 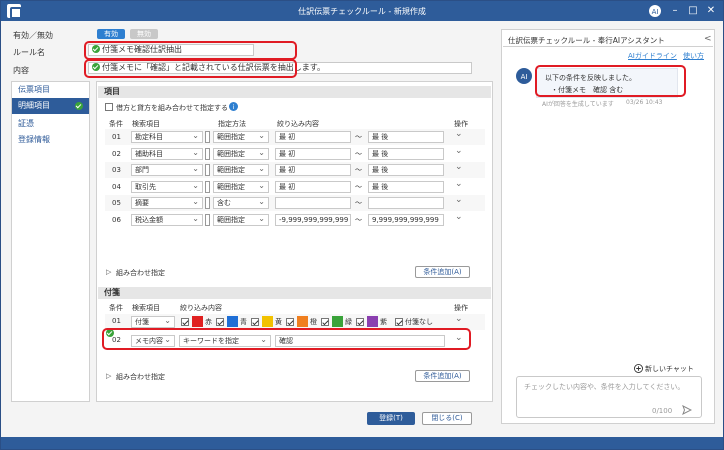 What do you see at coordinates (711, 11) in the screenshot?
I see `close-icon: ✕` at bounding box center [711, 11].